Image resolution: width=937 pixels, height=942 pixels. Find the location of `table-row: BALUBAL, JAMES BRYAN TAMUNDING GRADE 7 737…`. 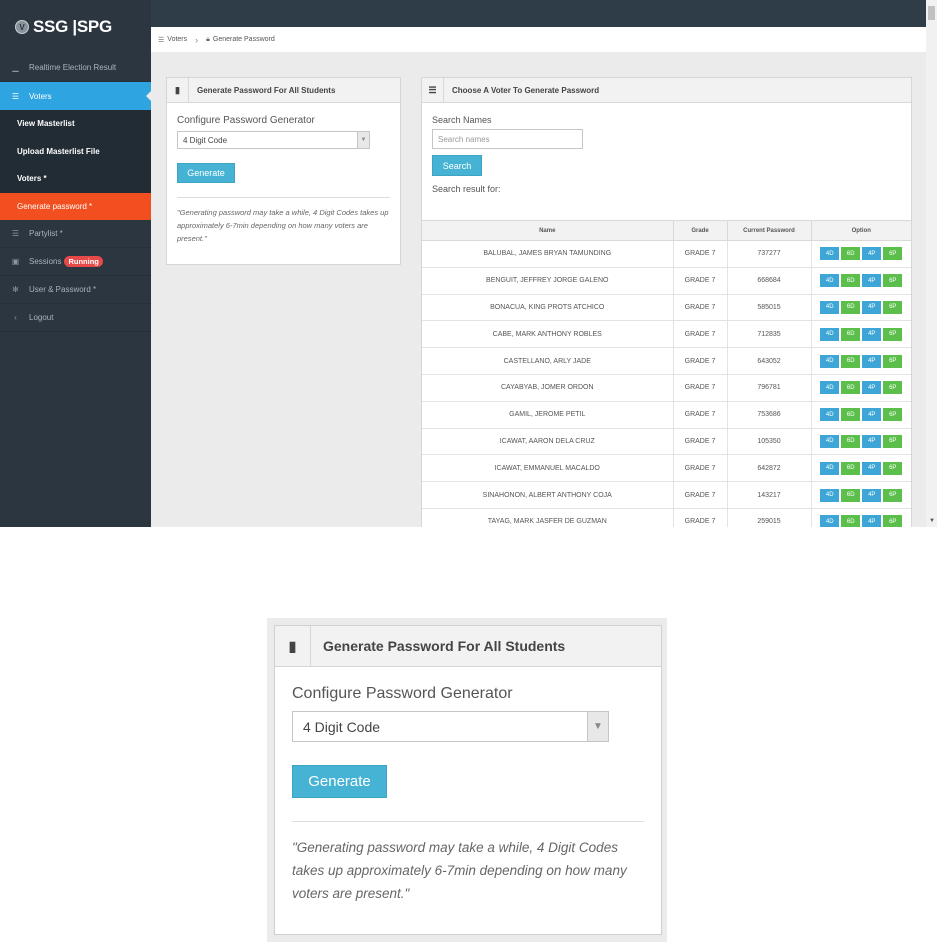

table-row: BALUBAL, JAMES BRYAN TAMUNDING GRADE 7 737… is located at coordinates (666, 254).